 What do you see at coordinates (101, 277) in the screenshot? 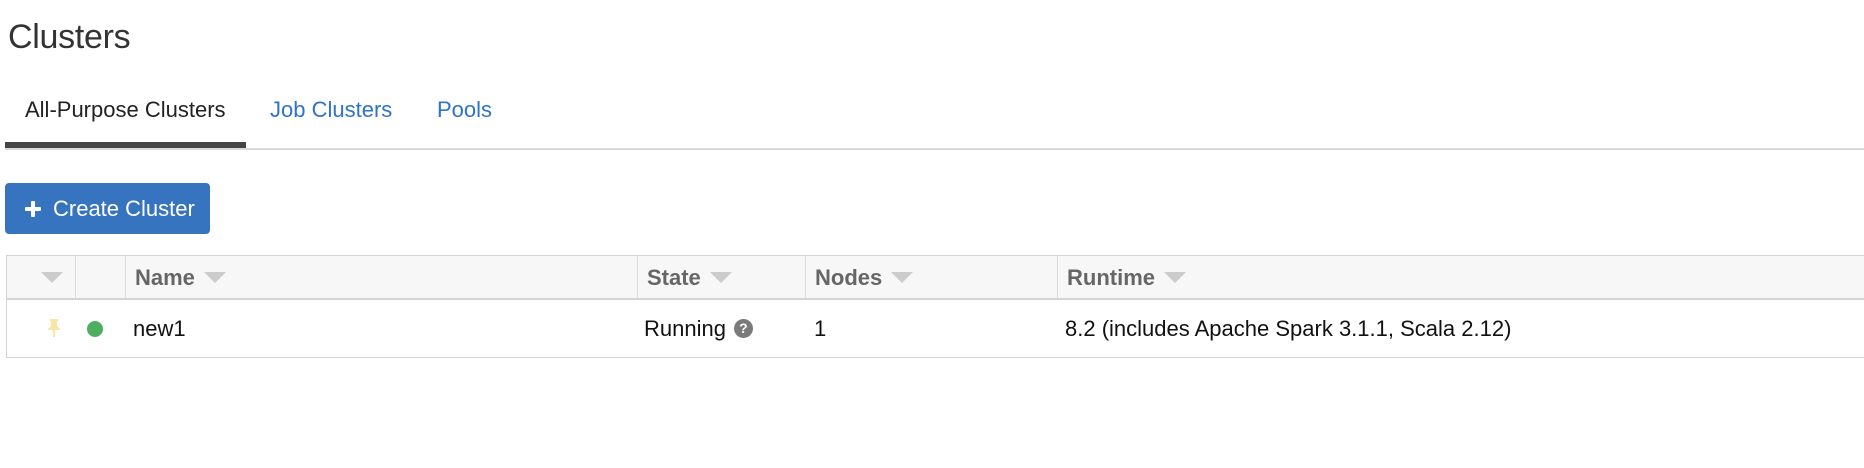
I see `column-header-status` at bounding box center [101, 277].